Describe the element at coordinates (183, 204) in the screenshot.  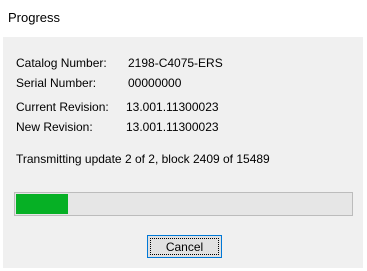
I see `progress-bar` at that location.